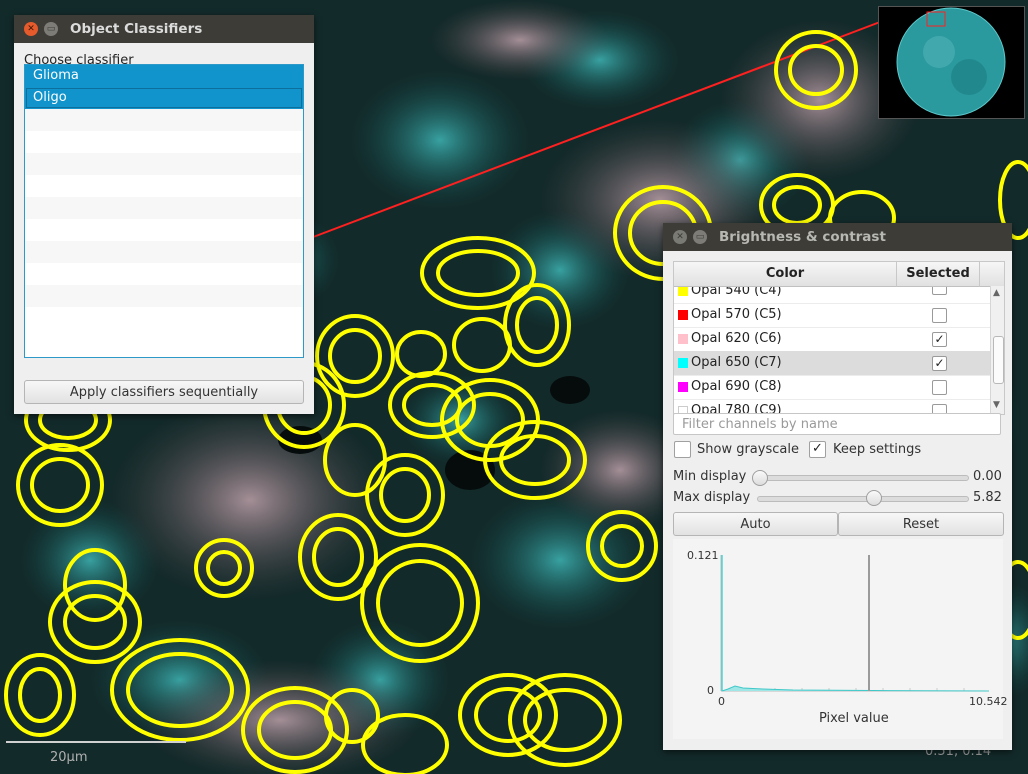 This screenshot has height=774, width=1028. I want to click on scroll-down-icon: ▼, so click(996, 405).